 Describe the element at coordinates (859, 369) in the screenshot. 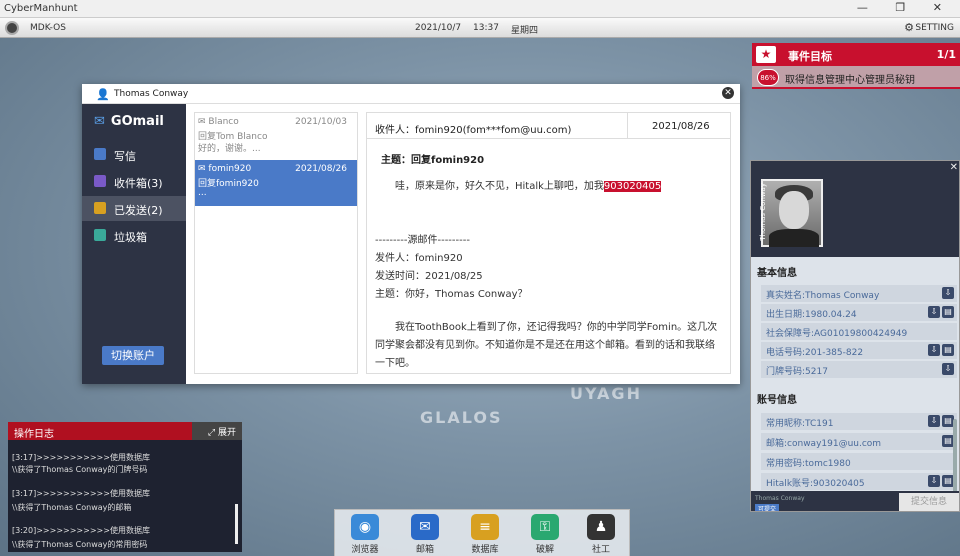

I see `field-house-number: 门牌号码:5217 ⇩` at that location.